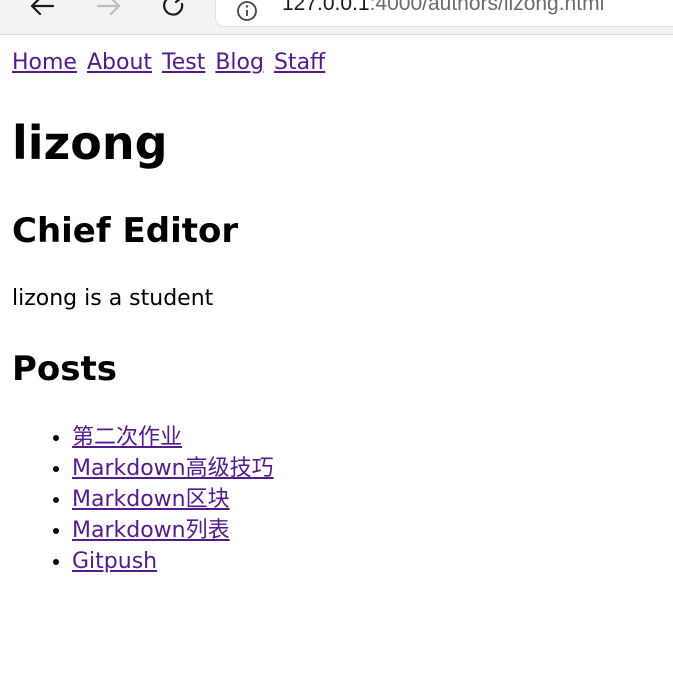 This screenshot has width=673, height=688. What do you see at coordinates (119, 62) in the screenshot?
I see `nav-link-about: About` at bounding box center [119, 62].